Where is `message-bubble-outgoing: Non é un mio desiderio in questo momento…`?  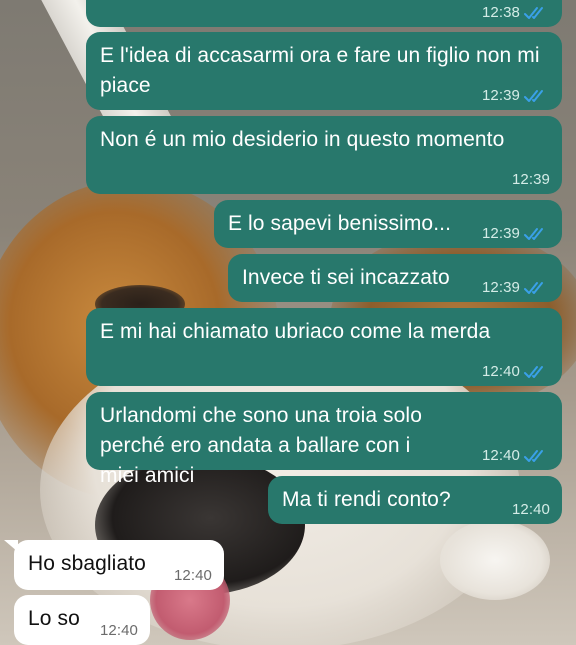
message-bubble-outgoing: Non é un mio desiderio in questo momento… is located at coordinates (324, 155).